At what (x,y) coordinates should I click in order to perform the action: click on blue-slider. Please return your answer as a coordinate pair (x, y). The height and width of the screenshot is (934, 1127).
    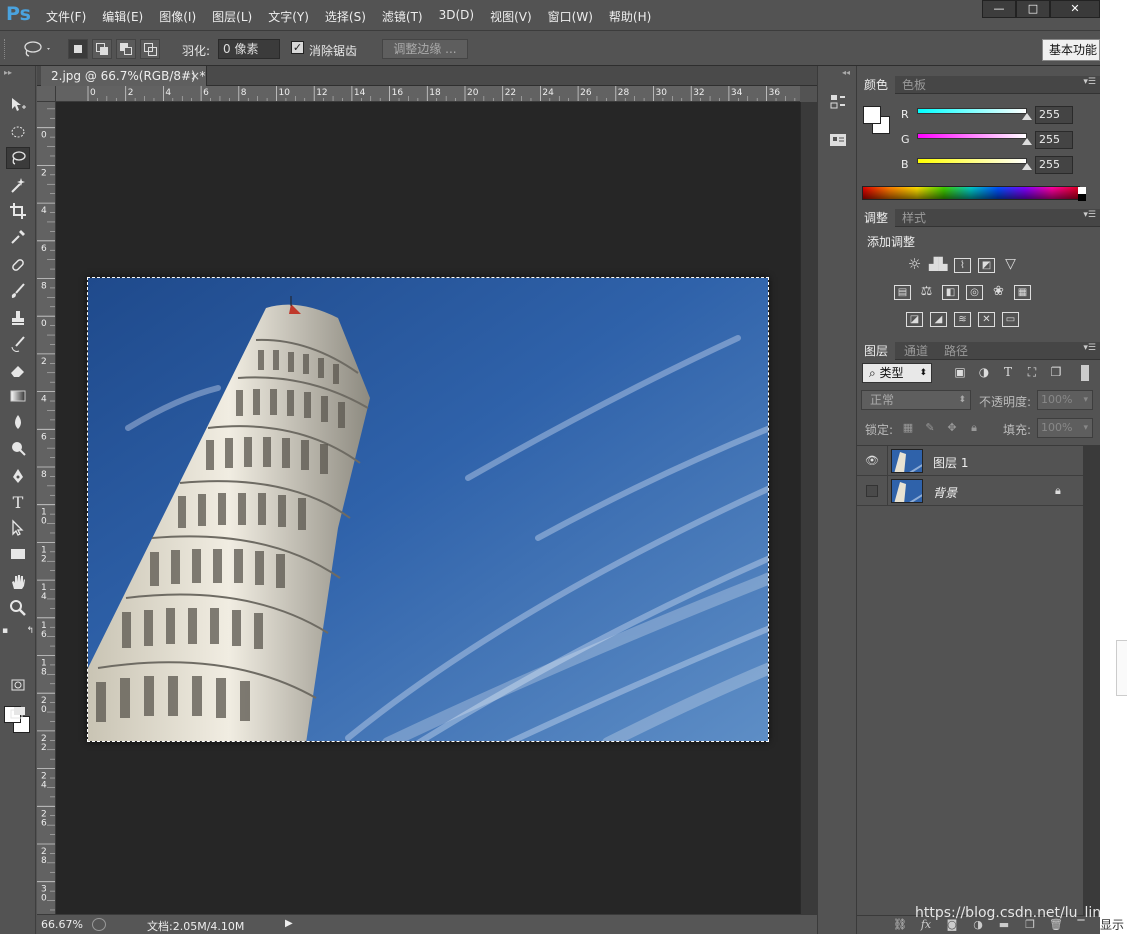
    Looking at the image, I should click on (972, 161).